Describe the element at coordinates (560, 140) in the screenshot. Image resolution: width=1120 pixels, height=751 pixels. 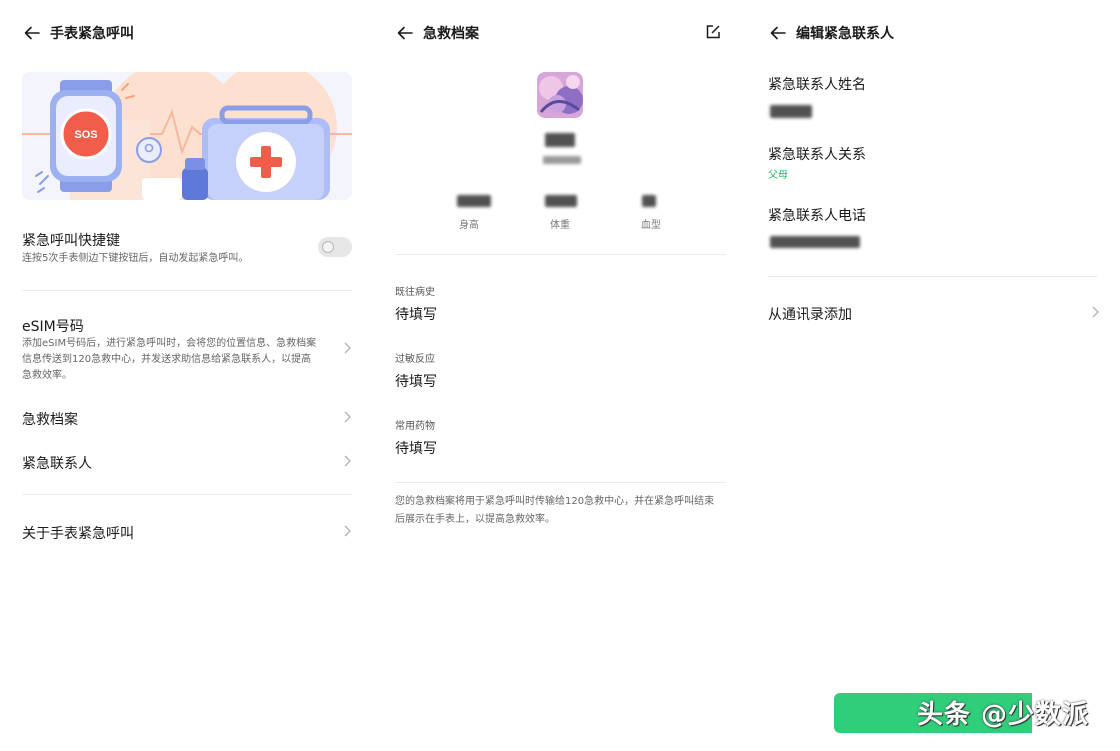
I see `redacted-name` at that location.